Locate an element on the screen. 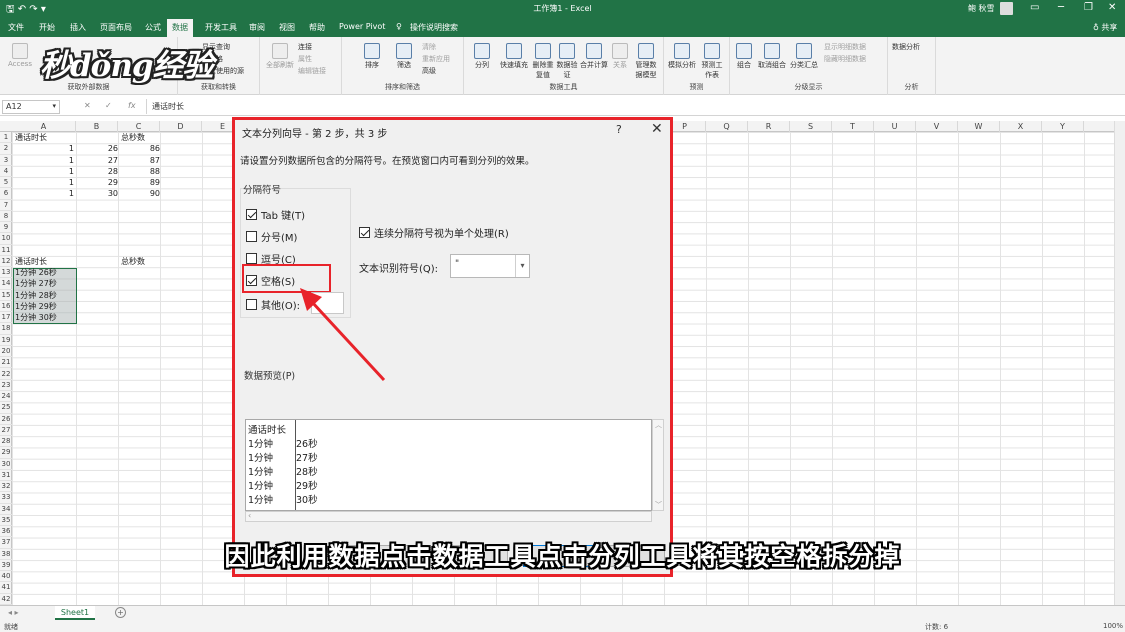 The image size is (1125, 632). add-sheet-icon: + is located at coordinates (120, 612).